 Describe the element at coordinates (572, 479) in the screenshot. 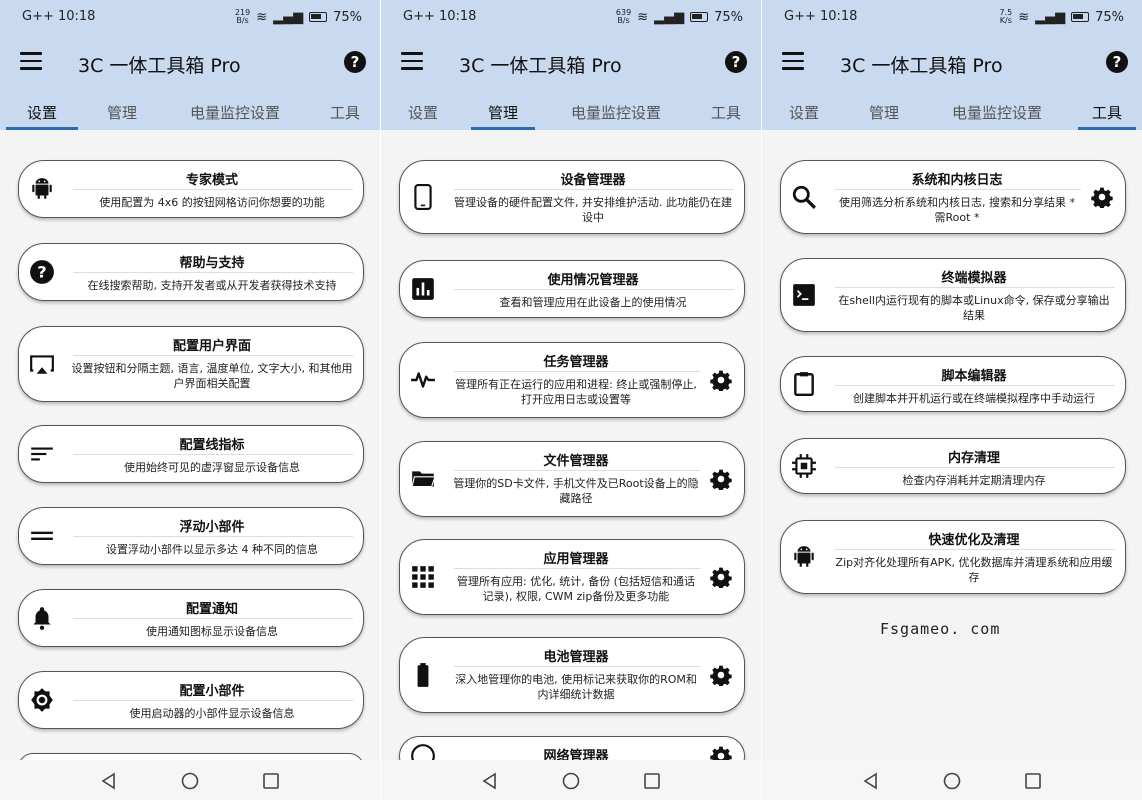

I see `feature-card: 文件管理器 管理你的SD卡文件, 手机文件及已Root设备上的隐藏路径` at that location.